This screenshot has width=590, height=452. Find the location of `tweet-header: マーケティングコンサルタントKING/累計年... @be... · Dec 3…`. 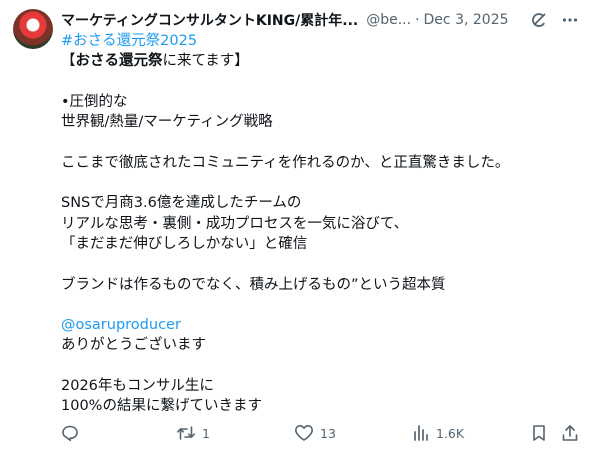

tweet-header: マーケティングコンサルタントKING/累計年... @be... · Dec 3… is located at coordinates (321, 20).